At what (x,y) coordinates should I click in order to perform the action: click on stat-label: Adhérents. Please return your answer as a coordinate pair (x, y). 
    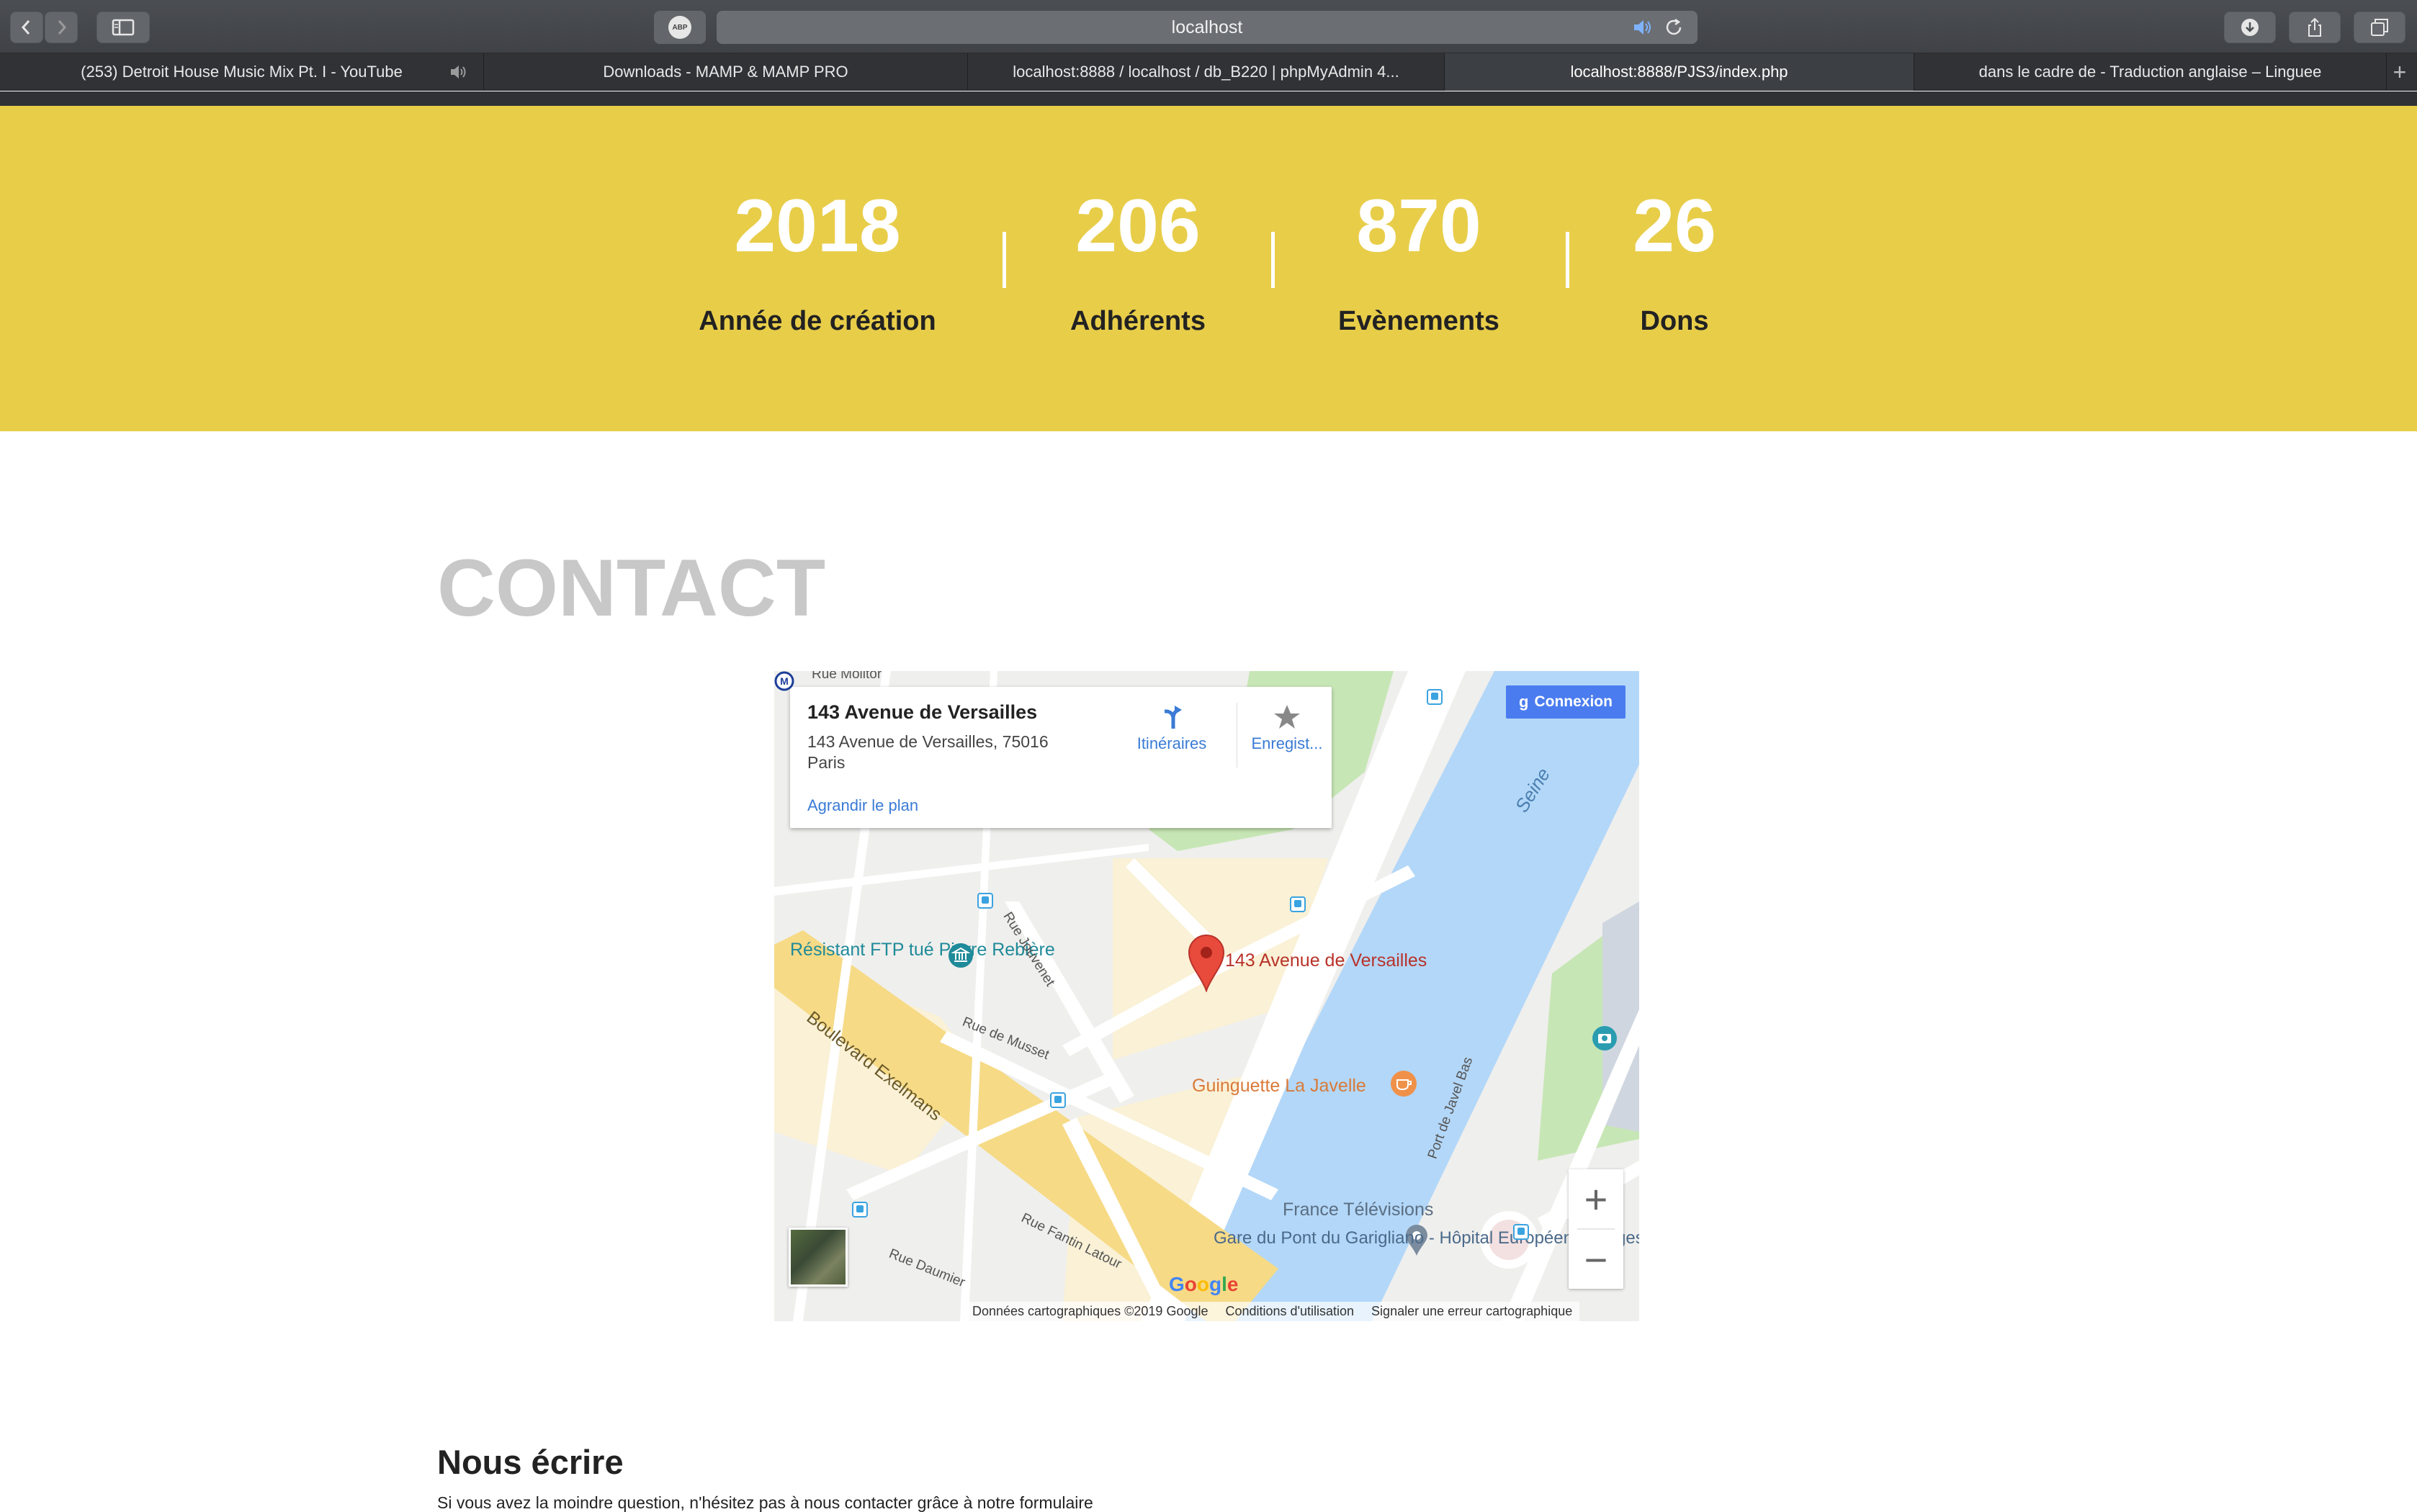
    Looking at the image, I should click on (1138, 321).